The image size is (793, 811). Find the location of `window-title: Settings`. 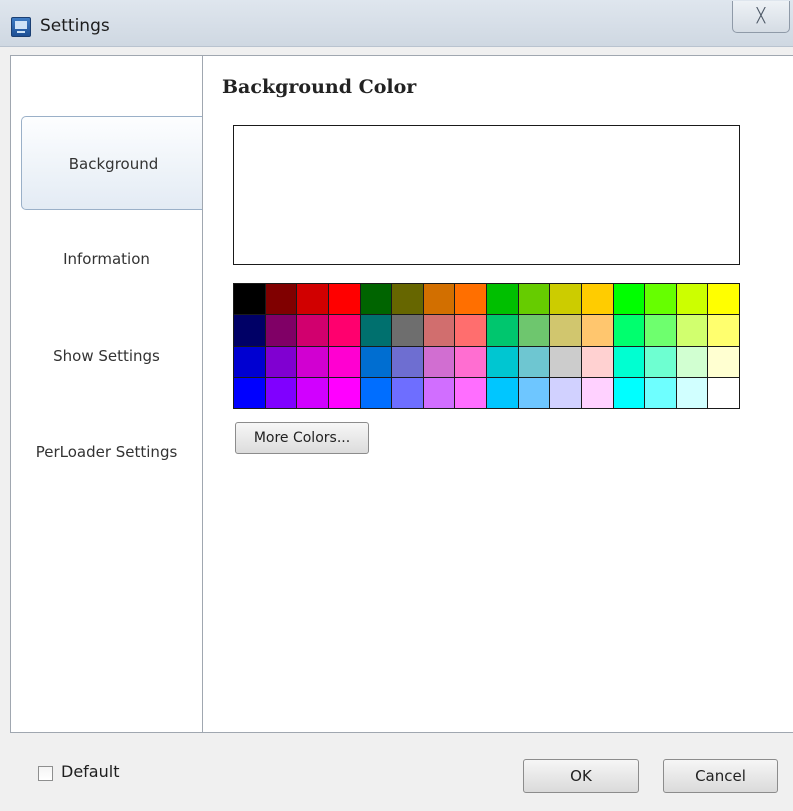

window-title: Settings is located at coordinates (75, 26).